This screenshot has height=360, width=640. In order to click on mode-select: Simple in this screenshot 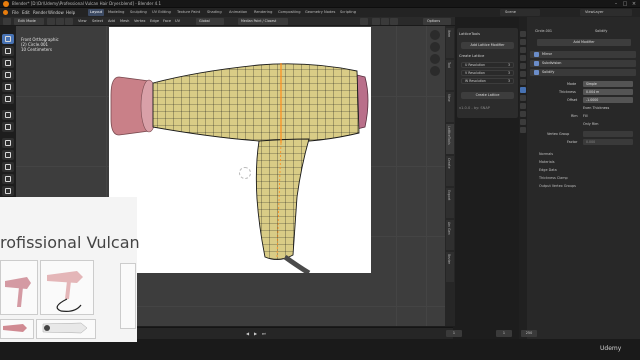, I will do `click(608, 84)`.